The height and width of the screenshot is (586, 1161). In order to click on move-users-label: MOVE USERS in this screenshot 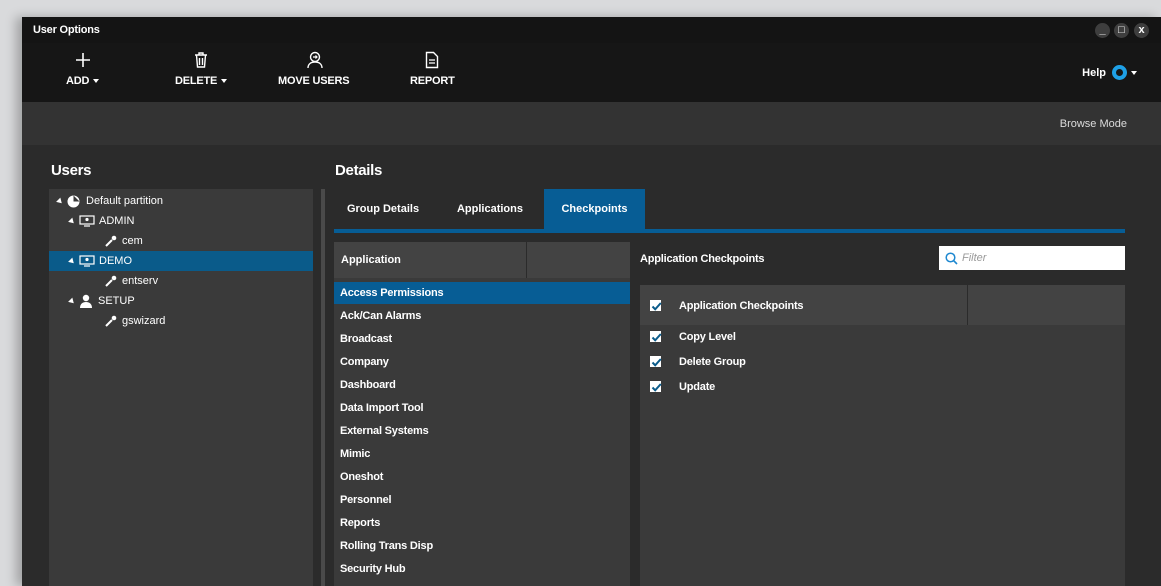, I will do `click(314, 81)`.